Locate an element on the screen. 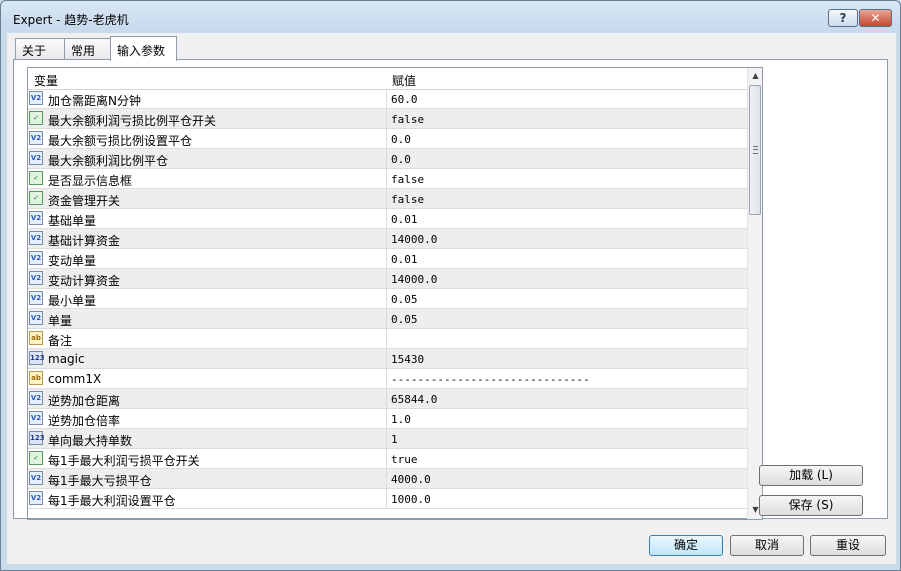 The width and height of the screenshot is (901, 571). param-type-str-icon: ab is located at coordinates (36, 338).